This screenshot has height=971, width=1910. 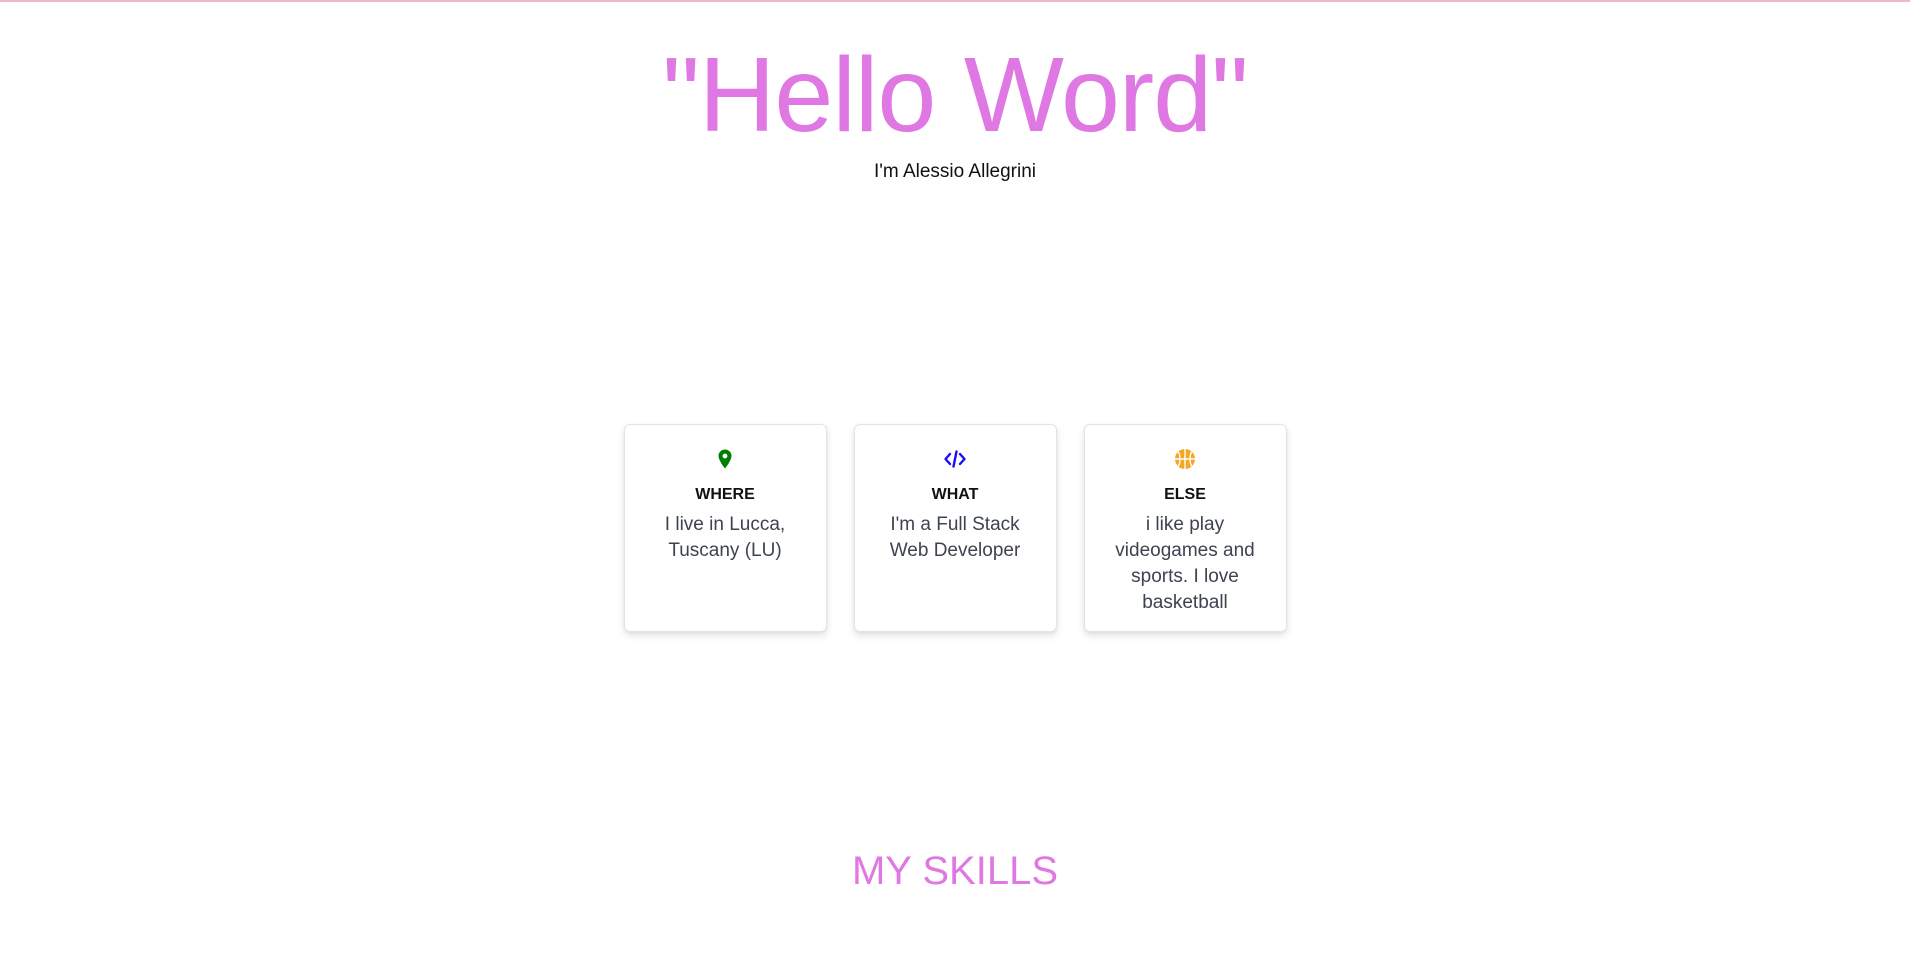 I want to click on basketball-icon, so click(x=1185, y=459).